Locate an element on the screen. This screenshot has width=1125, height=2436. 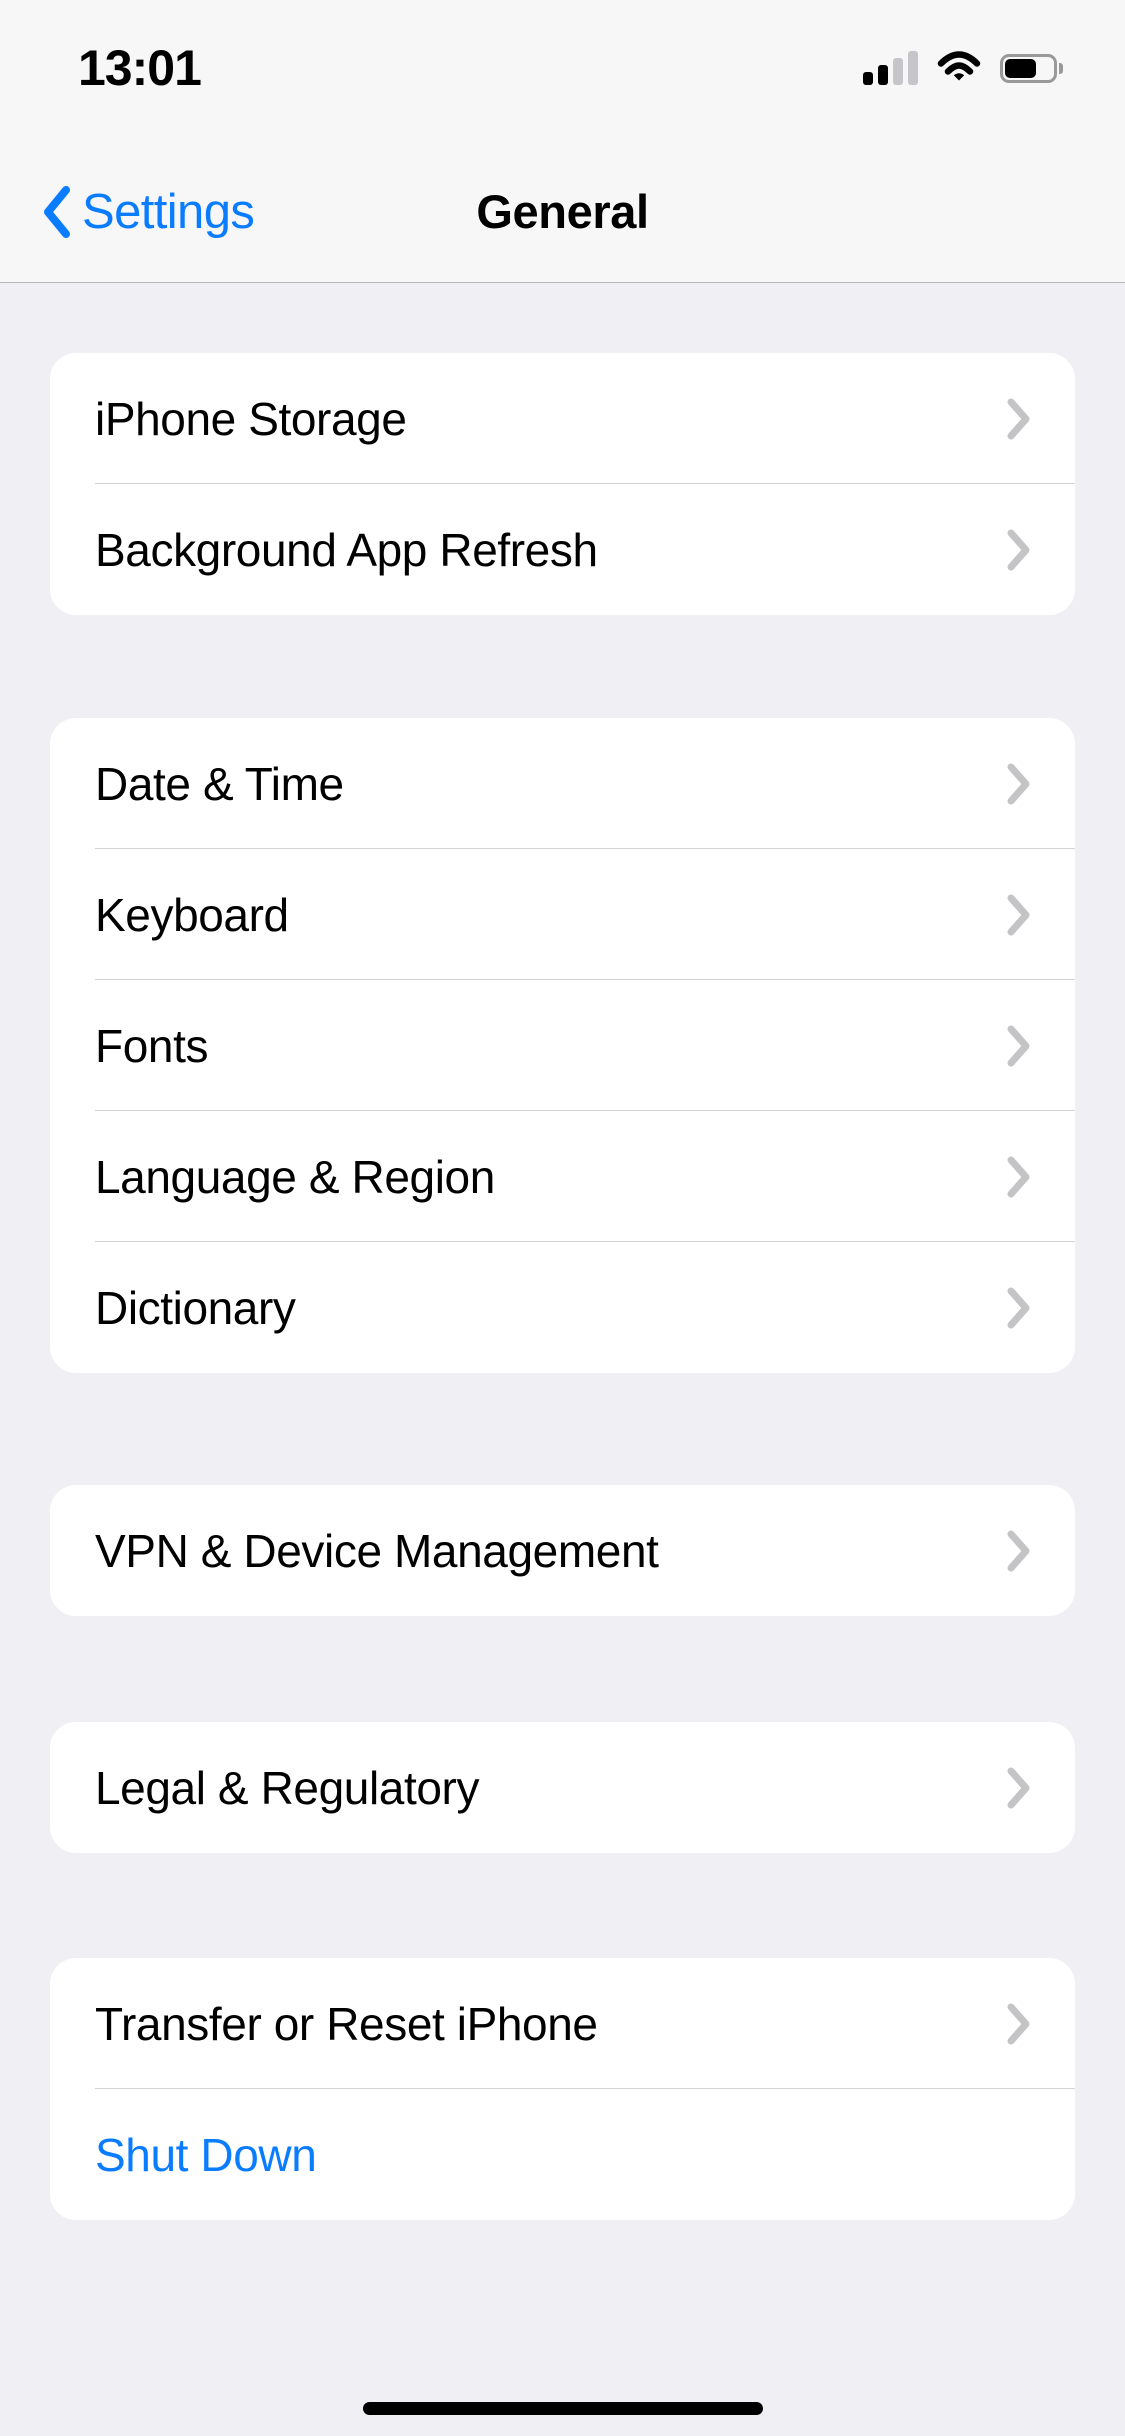
battery-icon is located at coordinates (1031, 68).